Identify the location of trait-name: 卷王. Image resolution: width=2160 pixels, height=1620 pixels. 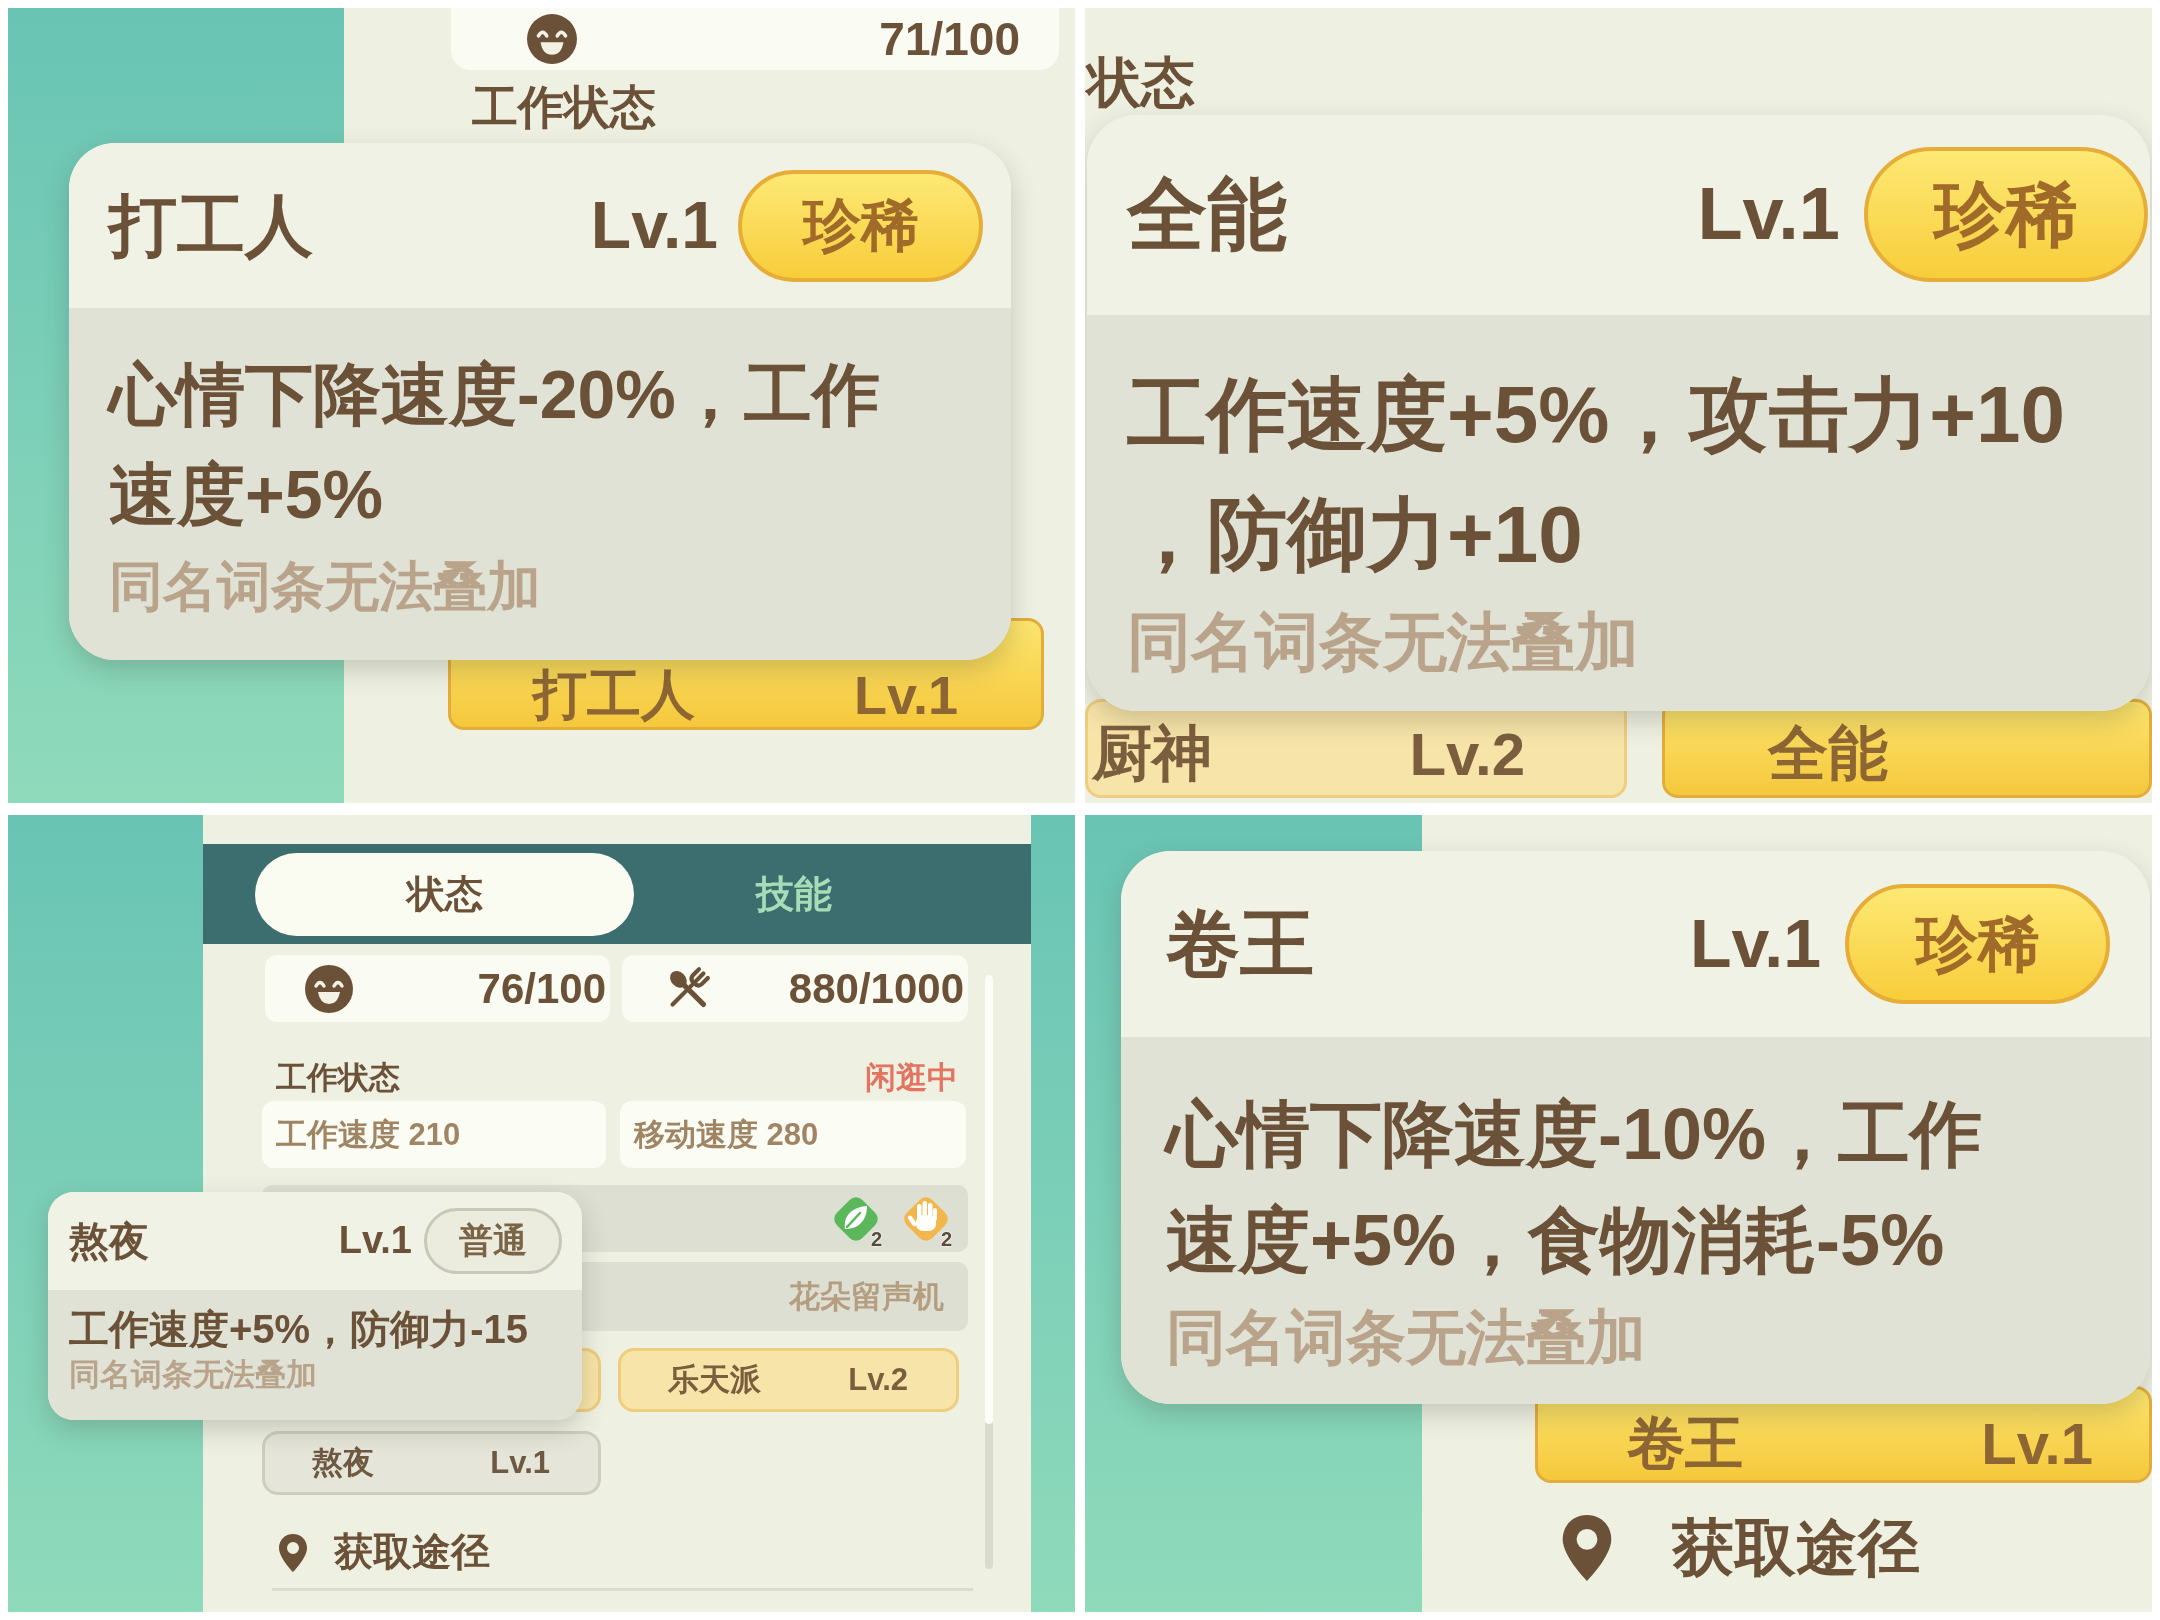
(1240, 943).